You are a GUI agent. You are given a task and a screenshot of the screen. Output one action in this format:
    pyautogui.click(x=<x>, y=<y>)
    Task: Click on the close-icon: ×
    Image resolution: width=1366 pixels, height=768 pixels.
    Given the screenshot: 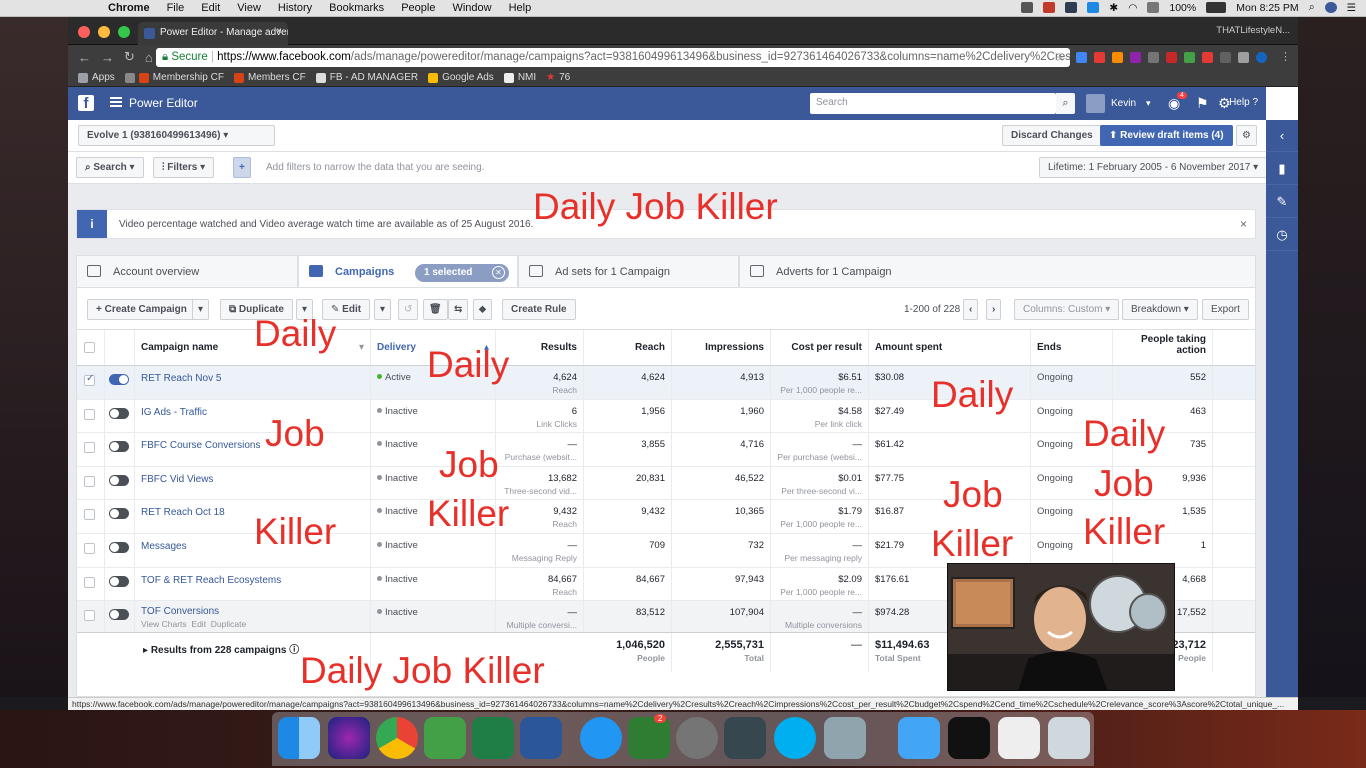 What is the action you would take?
    pyautogui.click(x=1243, y=224)
    